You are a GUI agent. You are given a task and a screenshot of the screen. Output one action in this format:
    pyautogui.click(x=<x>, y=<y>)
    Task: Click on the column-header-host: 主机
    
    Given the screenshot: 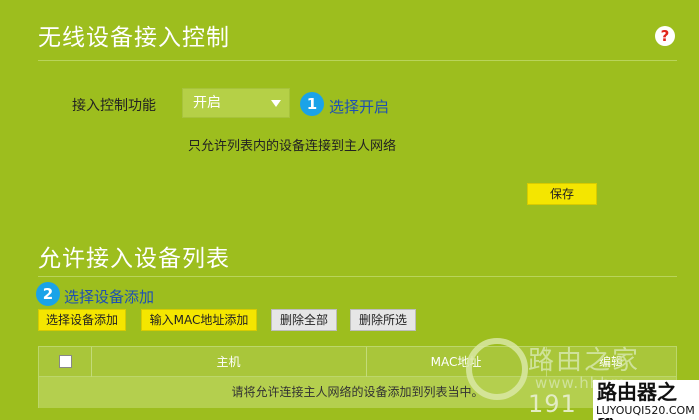 What is the action you would take?
    pyautogui.click(x=228, y=362)
    